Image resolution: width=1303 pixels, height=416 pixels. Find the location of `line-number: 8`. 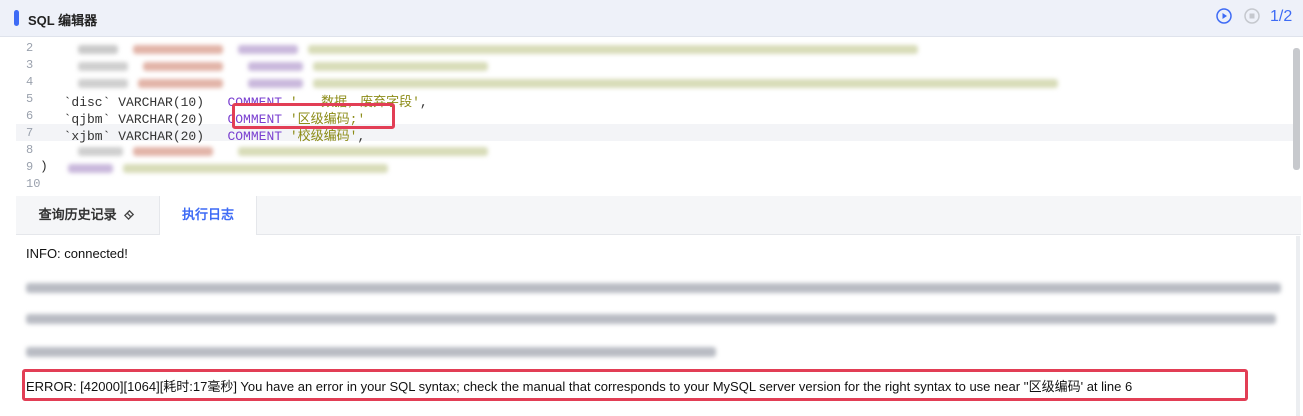

line-number: 8 is located at coordinates (30, 150).